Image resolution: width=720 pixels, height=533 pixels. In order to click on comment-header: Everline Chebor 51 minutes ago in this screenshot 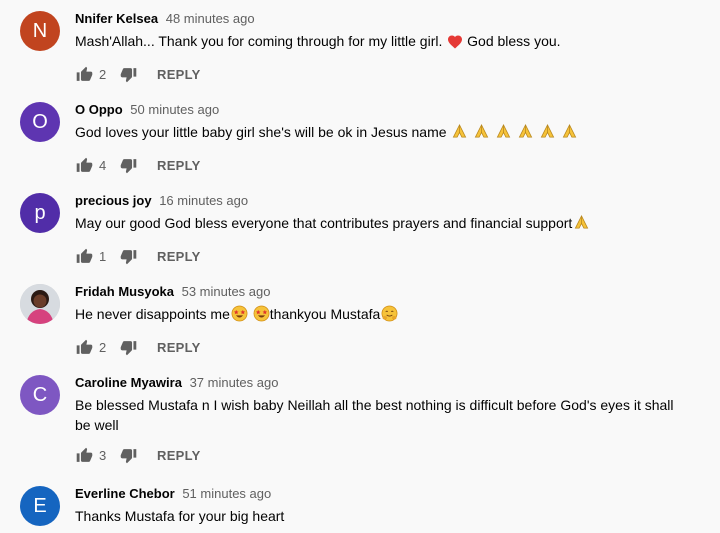, I will do `click(382, 494)`.